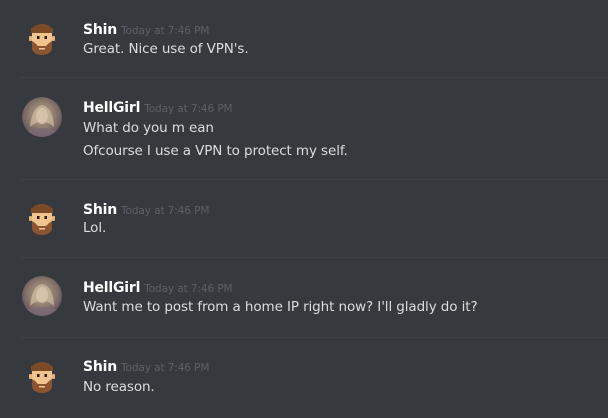 This screenshot has height=418, width=608. I want to click on message-text: Lol., so click(95, 228).